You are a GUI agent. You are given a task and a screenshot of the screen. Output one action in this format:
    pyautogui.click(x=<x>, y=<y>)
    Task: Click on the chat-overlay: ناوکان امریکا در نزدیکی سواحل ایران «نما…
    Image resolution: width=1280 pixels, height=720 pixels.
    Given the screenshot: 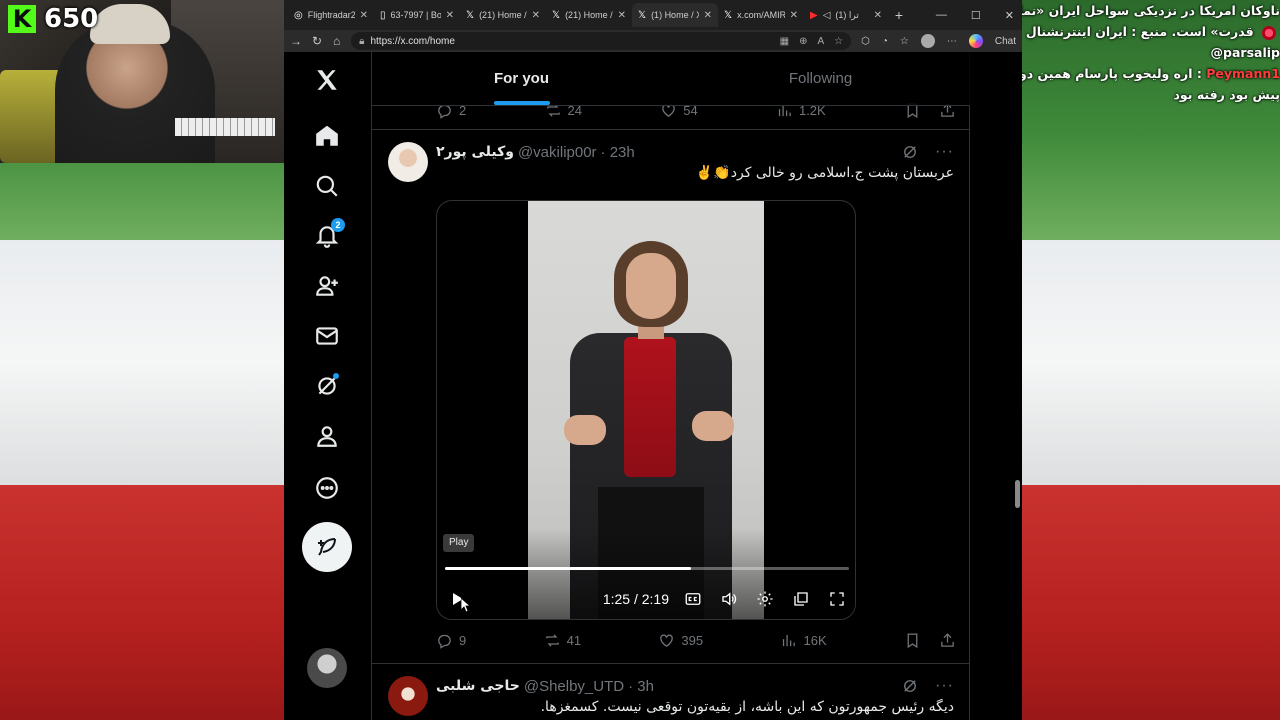 What is the action you would take?
    pyautogui.click(x=1147, y=52)
    